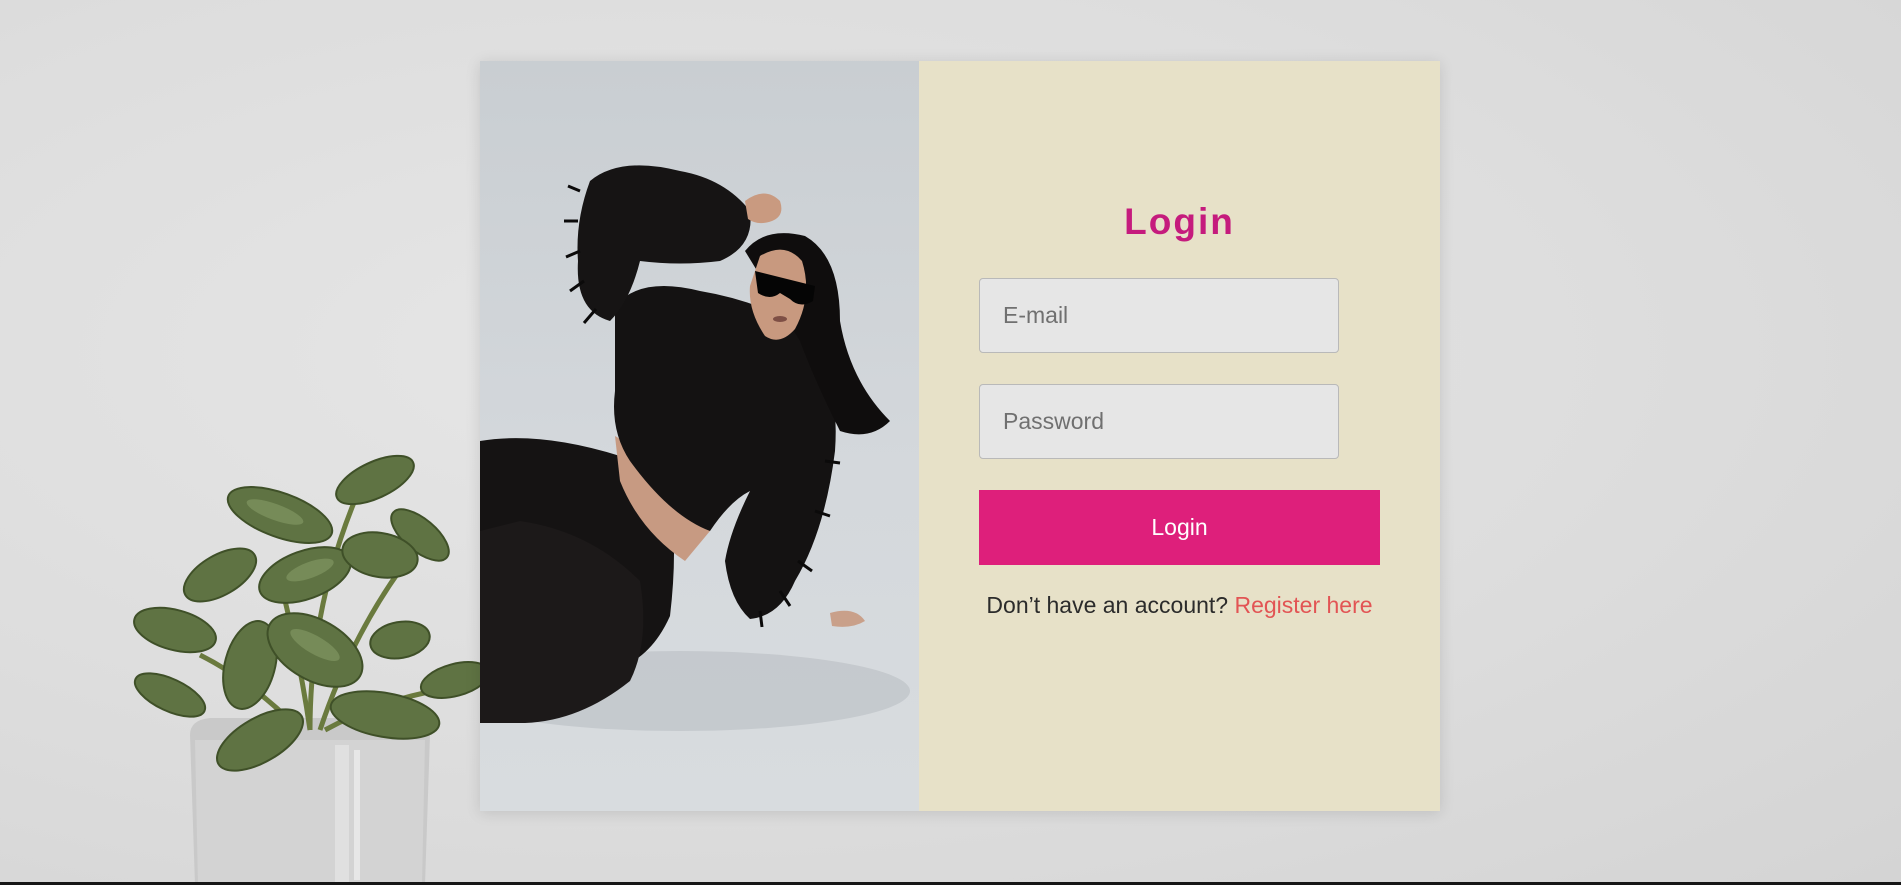  What do you see at coordinates (1107, 605) in the screenshot?
I see `register-prompt-text: Don’t have an account?` at bounding box center [1107, 605].